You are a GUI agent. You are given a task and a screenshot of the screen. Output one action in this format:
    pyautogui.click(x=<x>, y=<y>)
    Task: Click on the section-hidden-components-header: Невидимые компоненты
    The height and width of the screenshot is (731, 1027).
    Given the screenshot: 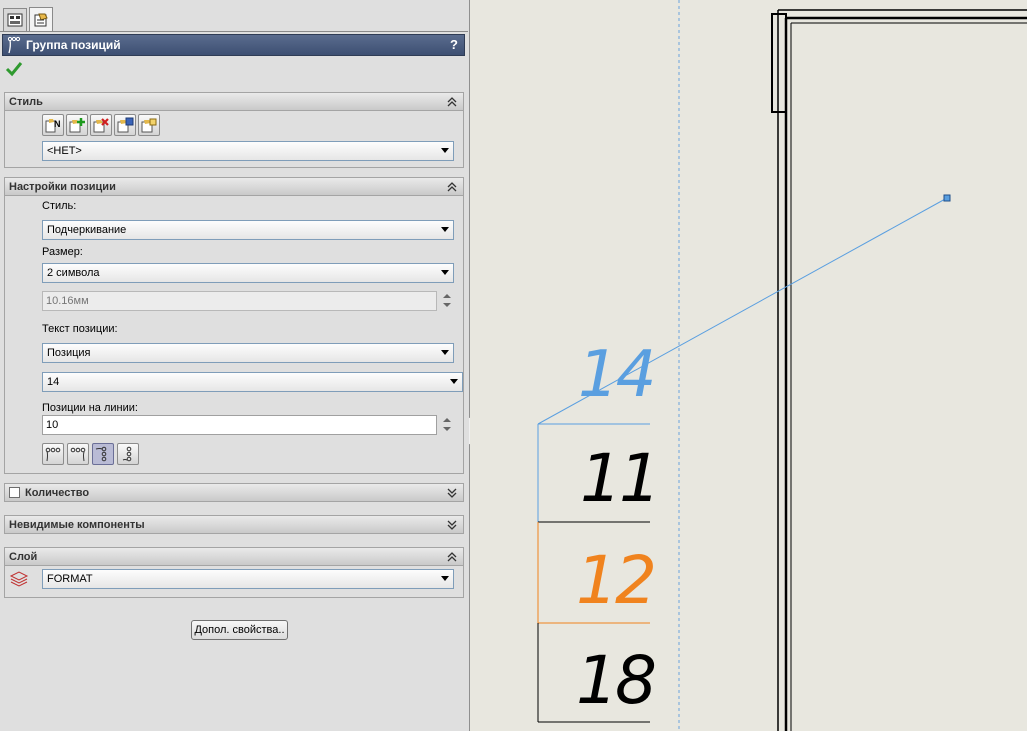 What is the action you would take?
    pyautogui.click(x=234, y=524)
    